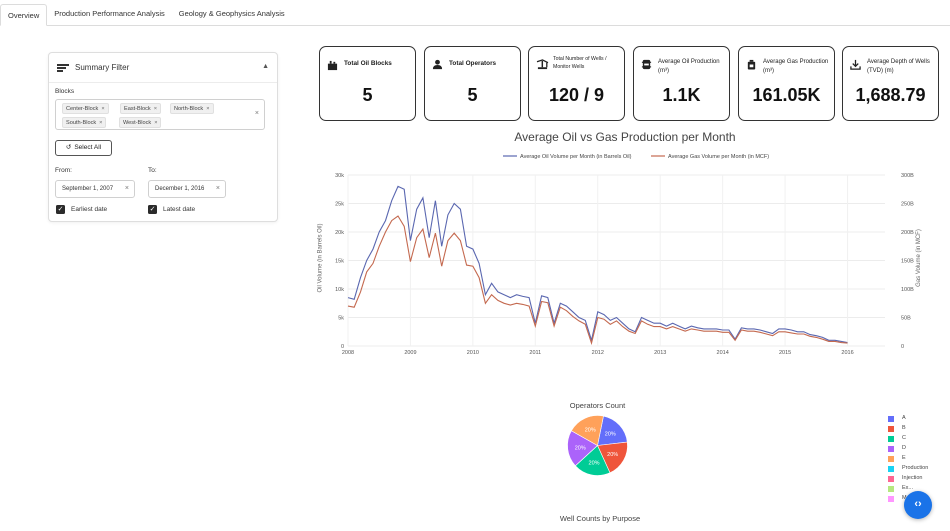 The height and width of the screenshot is (531, 950). What do you see at coordinates (904, 438) in the screenshot?
I see `legend-label: C` at bounding box center [904, 438].